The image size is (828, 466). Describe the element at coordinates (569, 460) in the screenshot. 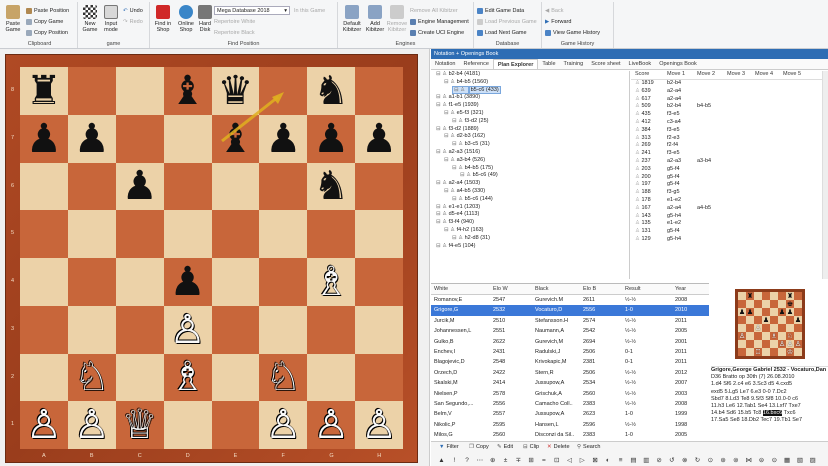

I see `left-triangle-icon: ◁` at that location.